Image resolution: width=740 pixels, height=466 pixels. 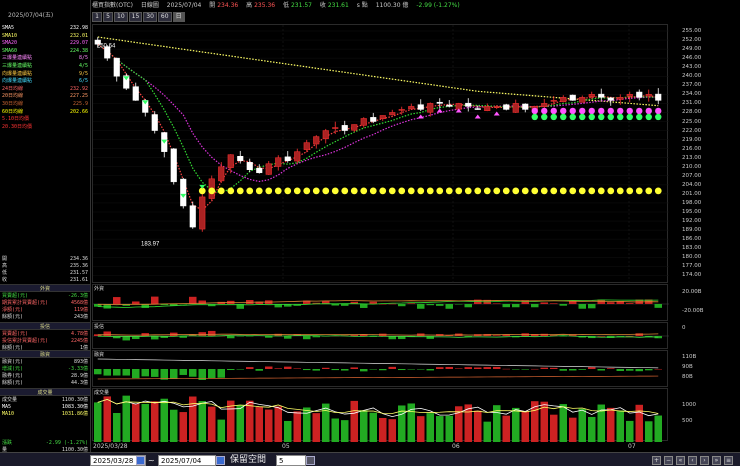 What do you see at coordinates (220, 460) in the screenshot?
I see `end-calendar-icon` at bounding box center [220, 460].